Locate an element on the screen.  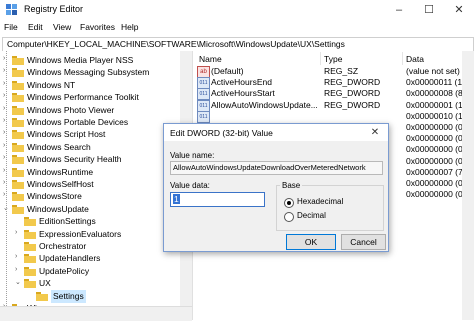
tree-item: › Windows Messaging Subsystem is located at coordinates (90, 72).